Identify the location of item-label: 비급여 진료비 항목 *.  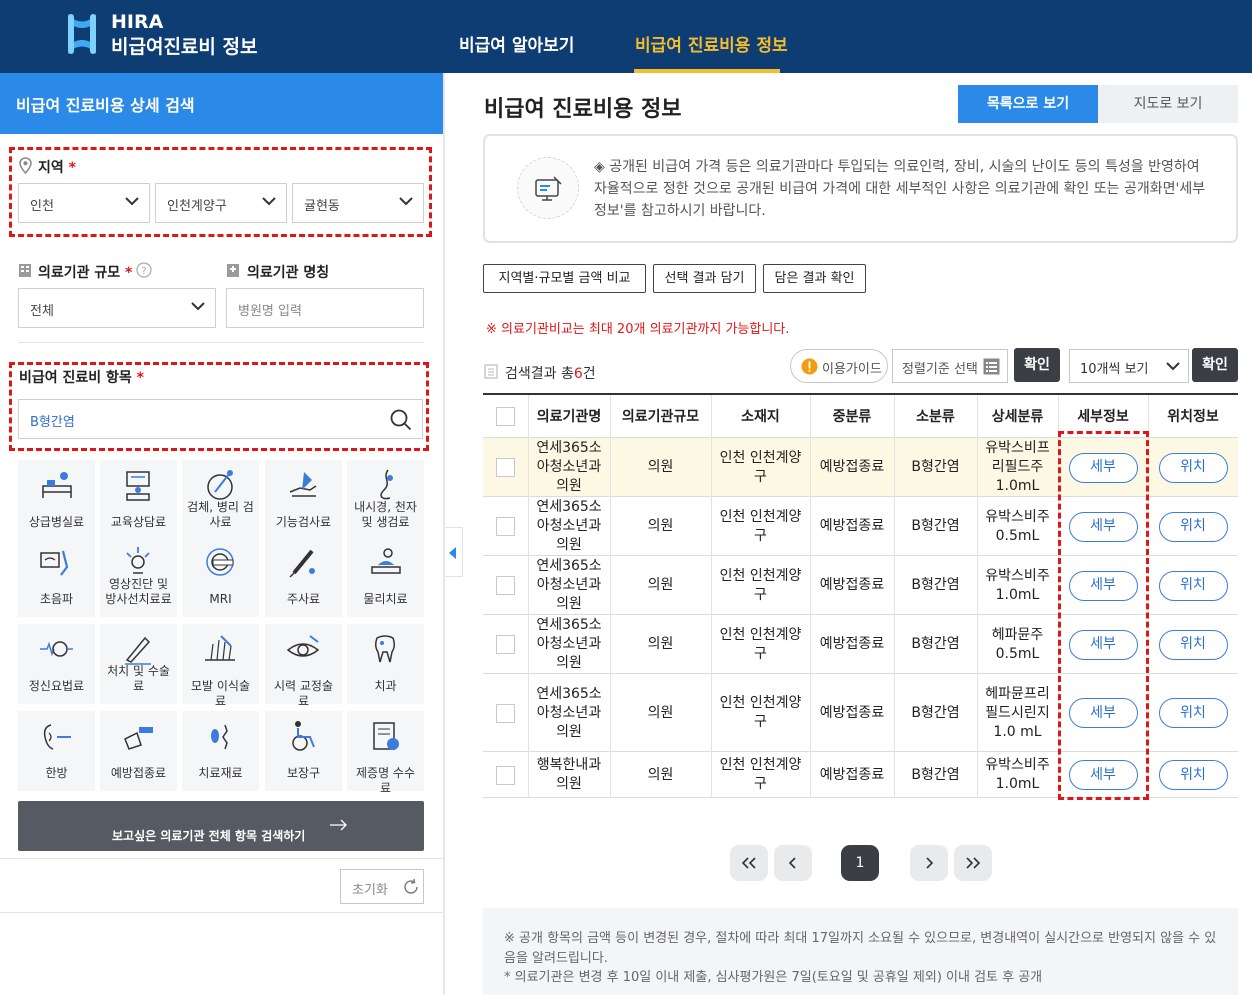
(81, 378).